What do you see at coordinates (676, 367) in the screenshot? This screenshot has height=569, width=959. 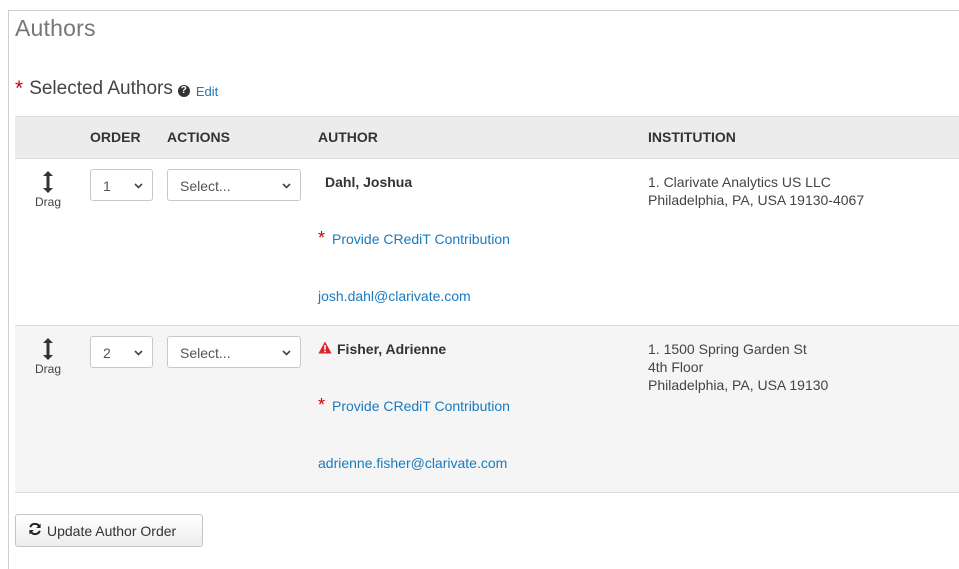 I see `institution-line: 4th Floor` at bounding box center [676, 367].